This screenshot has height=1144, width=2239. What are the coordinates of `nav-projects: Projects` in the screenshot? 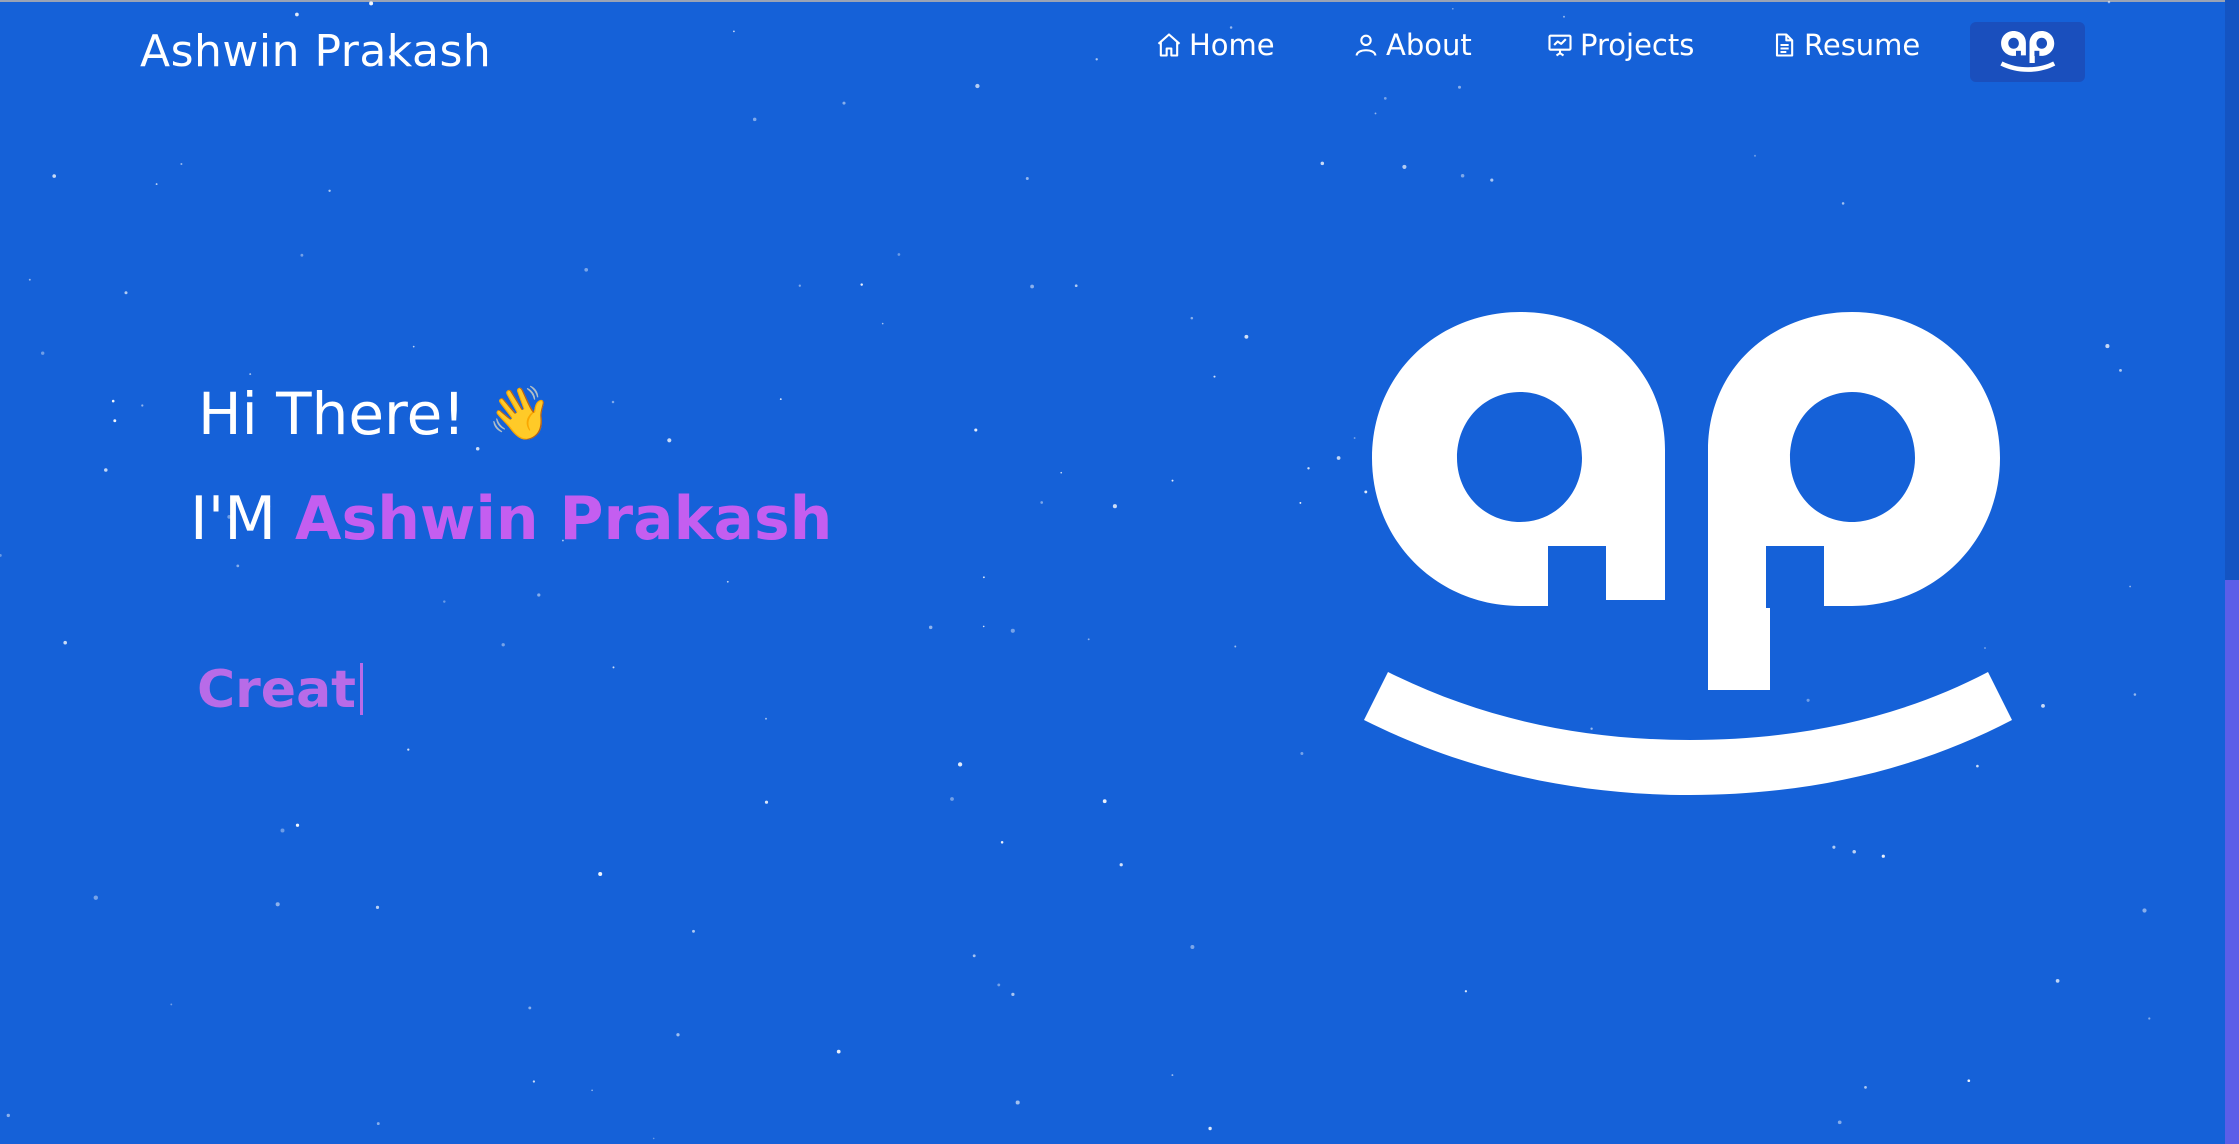 It's located at (1620, 45).